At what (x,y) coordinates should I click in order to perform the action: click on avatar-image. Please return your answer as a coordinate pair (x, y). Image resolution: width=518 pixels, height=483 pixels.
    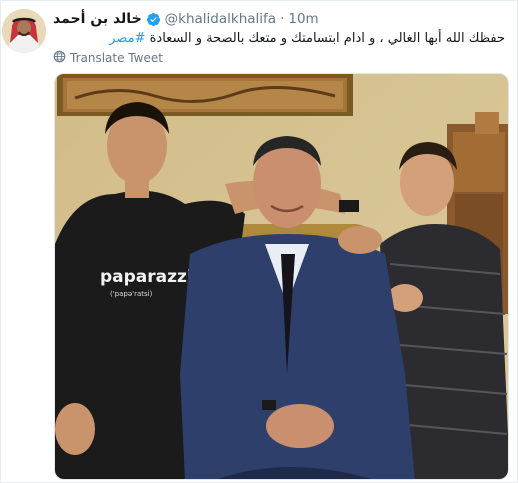
    Looking at the image, I should click on (24, 31).